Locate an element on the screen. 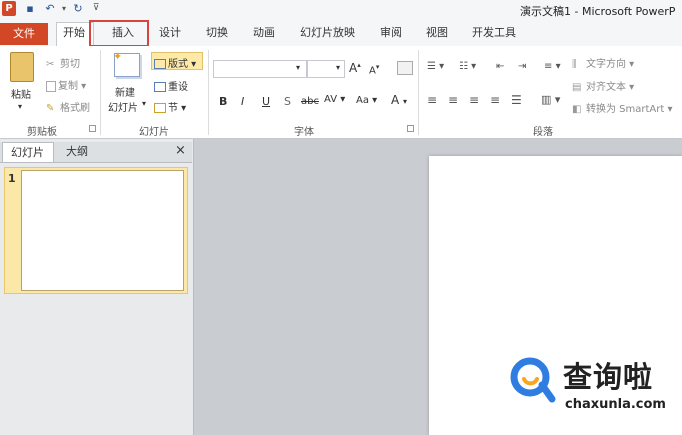  numbering-icon: ☷ is located at coordinates (463, 66).